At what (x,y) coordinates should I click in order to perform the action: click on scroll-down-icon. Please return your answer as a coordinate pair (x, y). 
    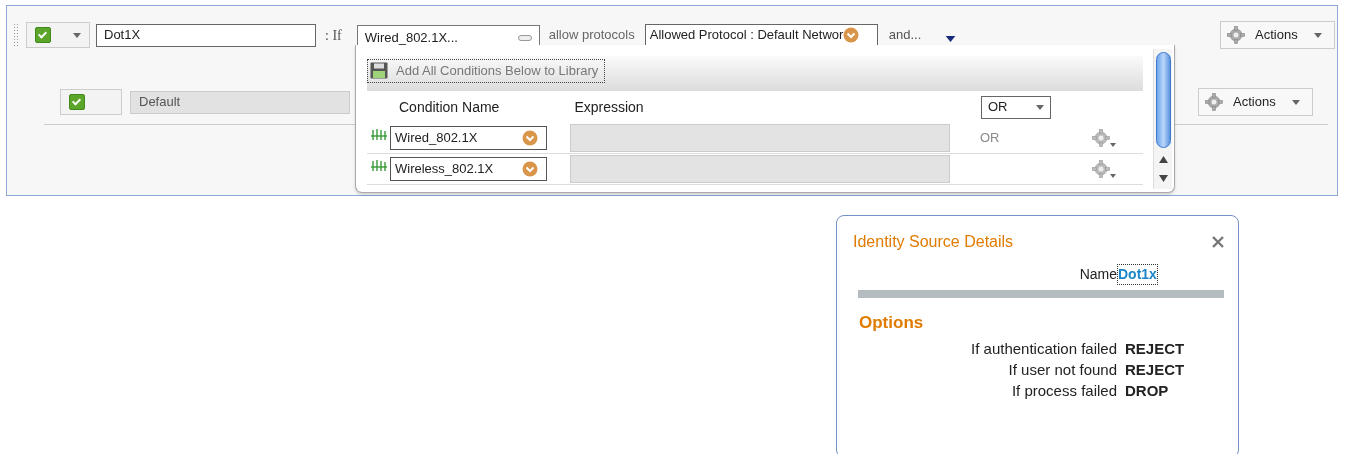
    Looking at the image, I should click on (1163, 178).